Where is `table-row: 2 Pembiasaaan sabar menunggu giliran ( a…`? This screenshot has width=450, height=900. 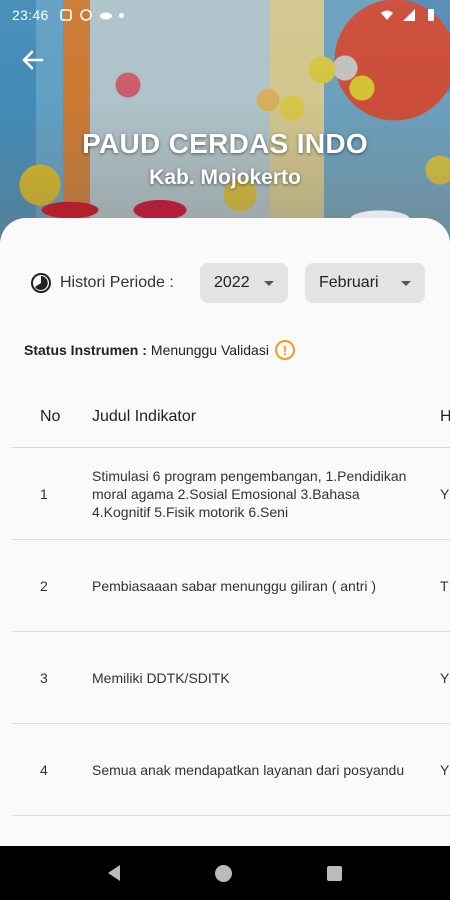
table-row: 2 Pembiasaaan sabar menunggu giliran ( a… is located at coordinates (231, 586).